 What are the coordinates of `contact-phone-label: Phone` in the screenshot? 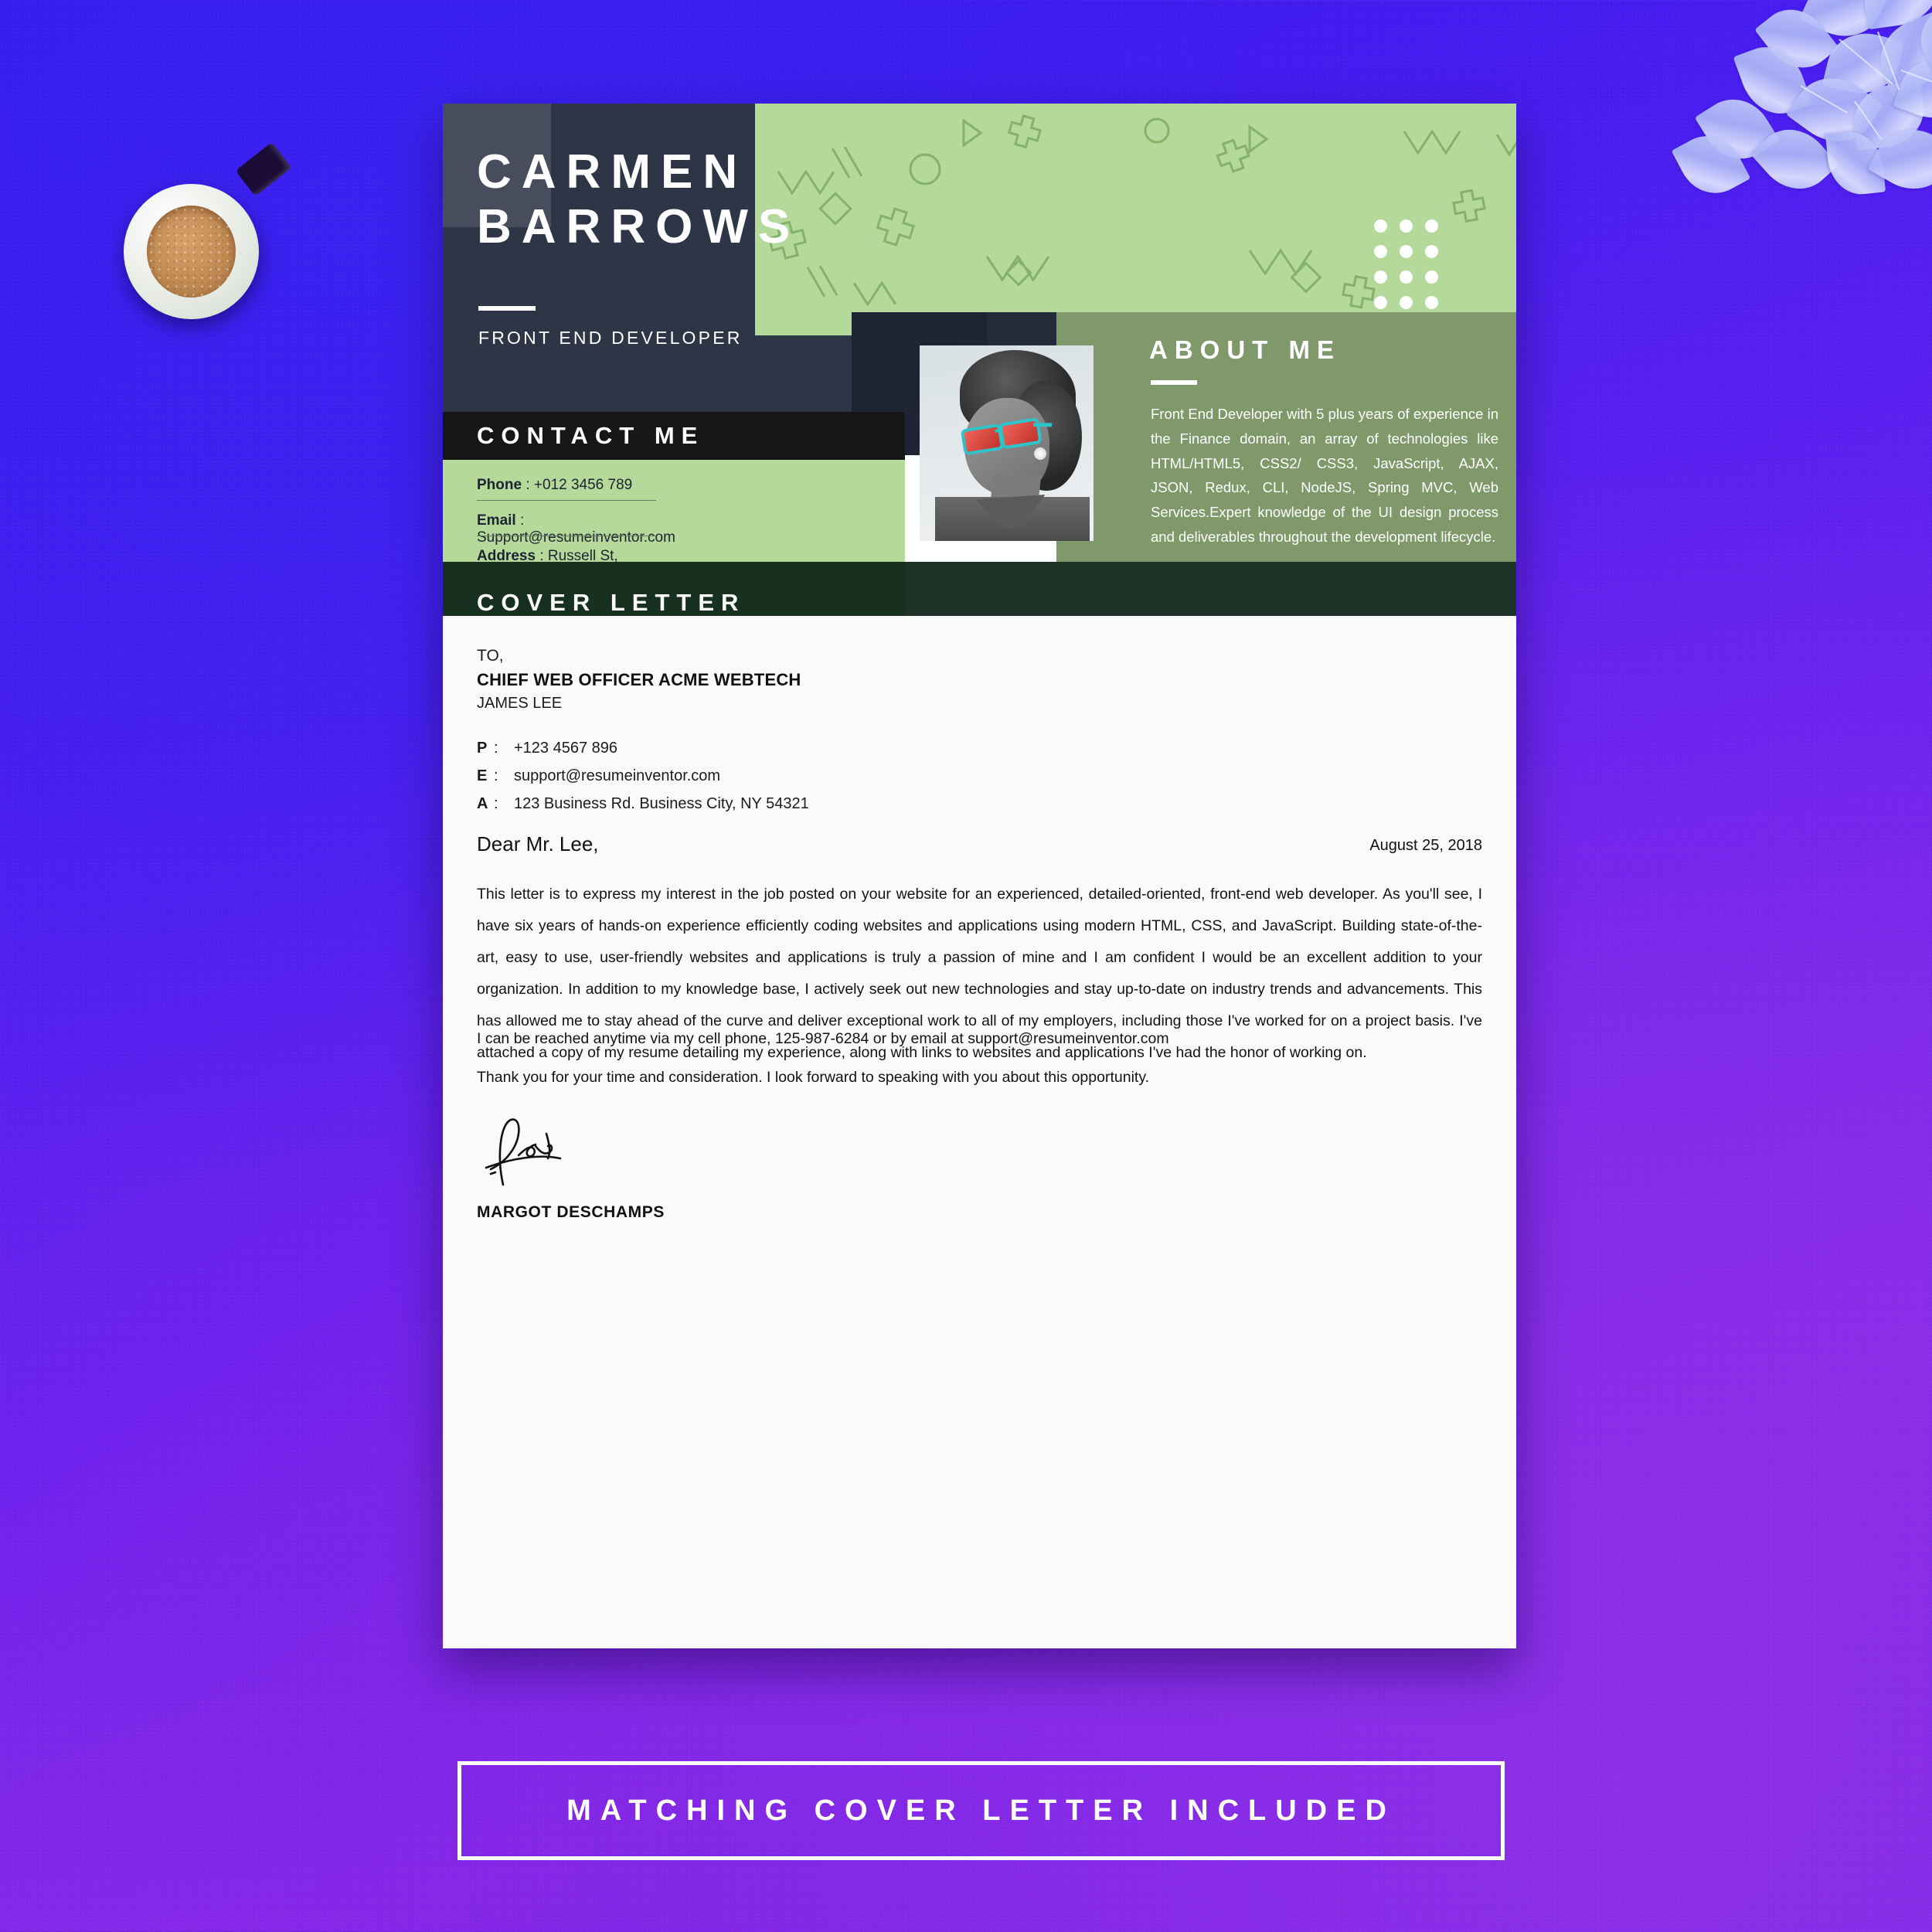 It's located at (500, 485).